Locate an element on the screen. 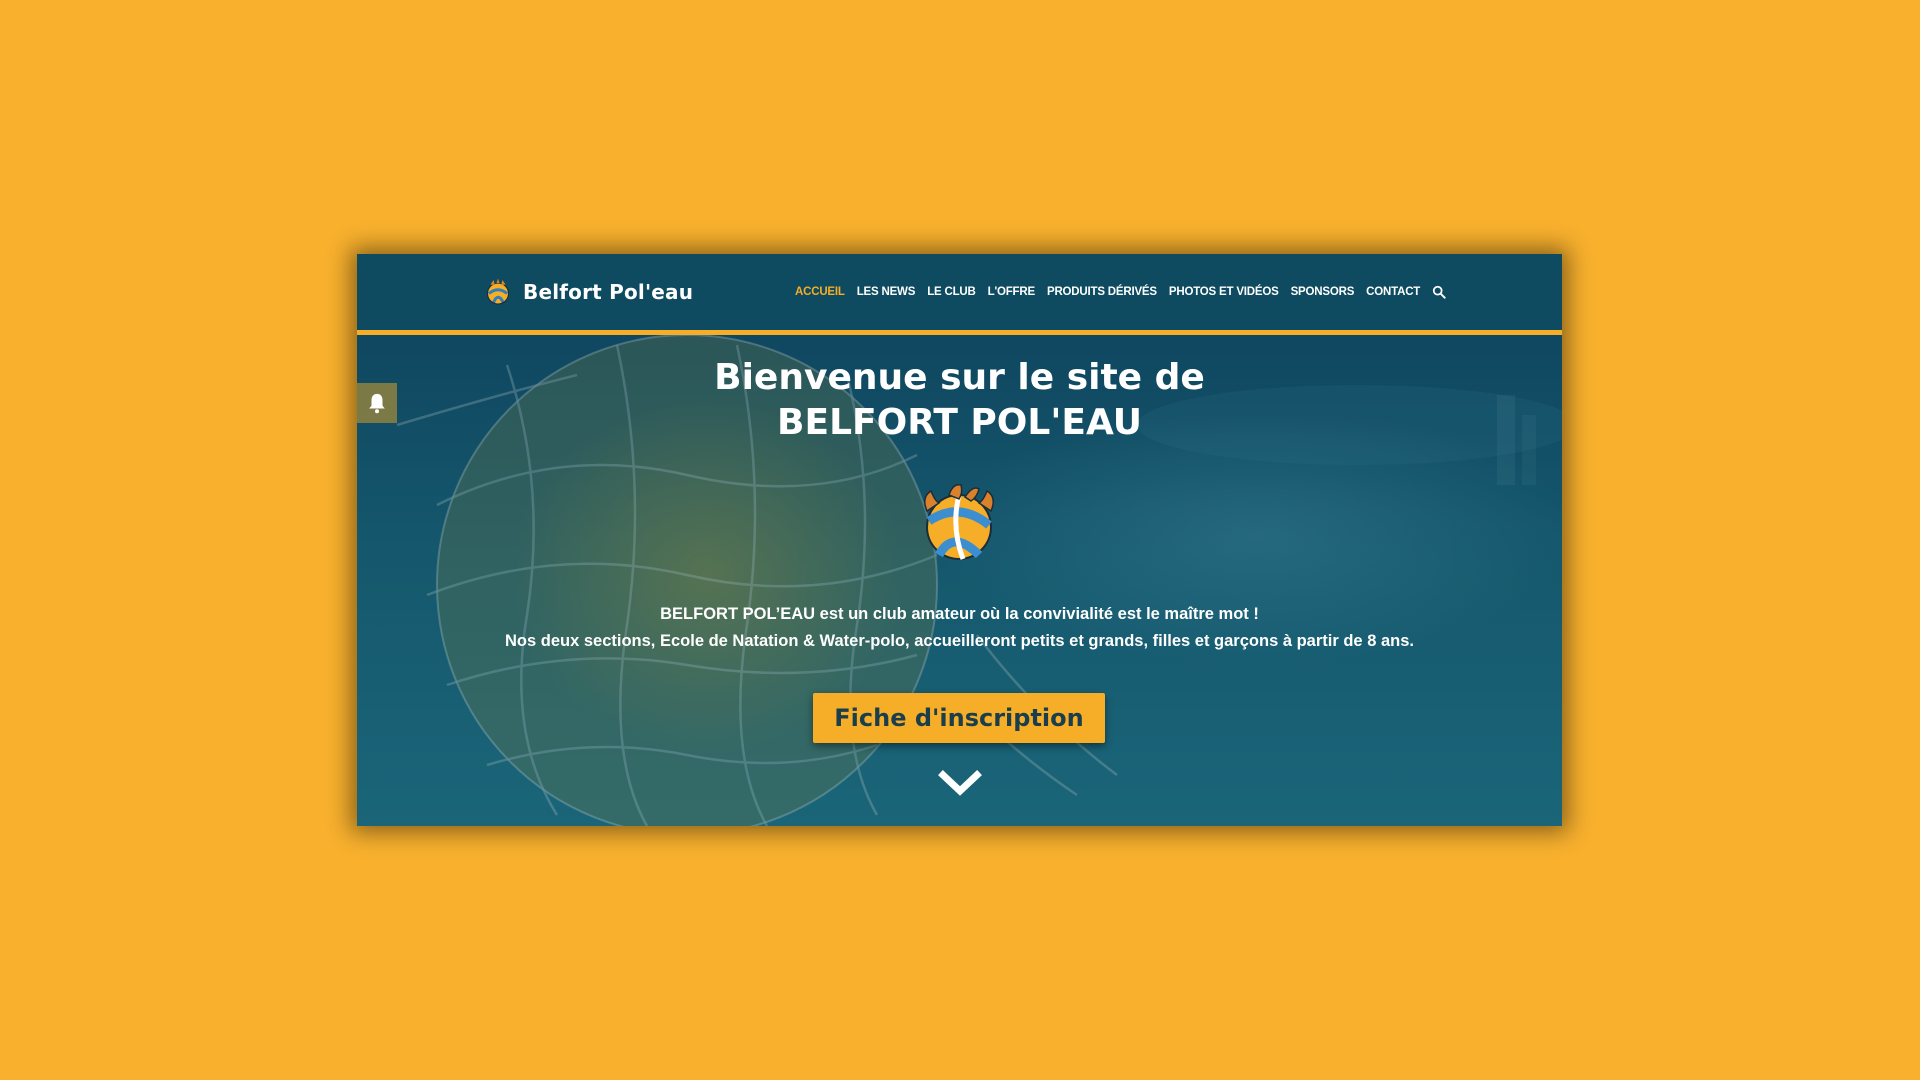 Image resolution: width=1920 pixels, height=1080 pixels. club-mascot-logo-icon is located at coordinates (959, 521).